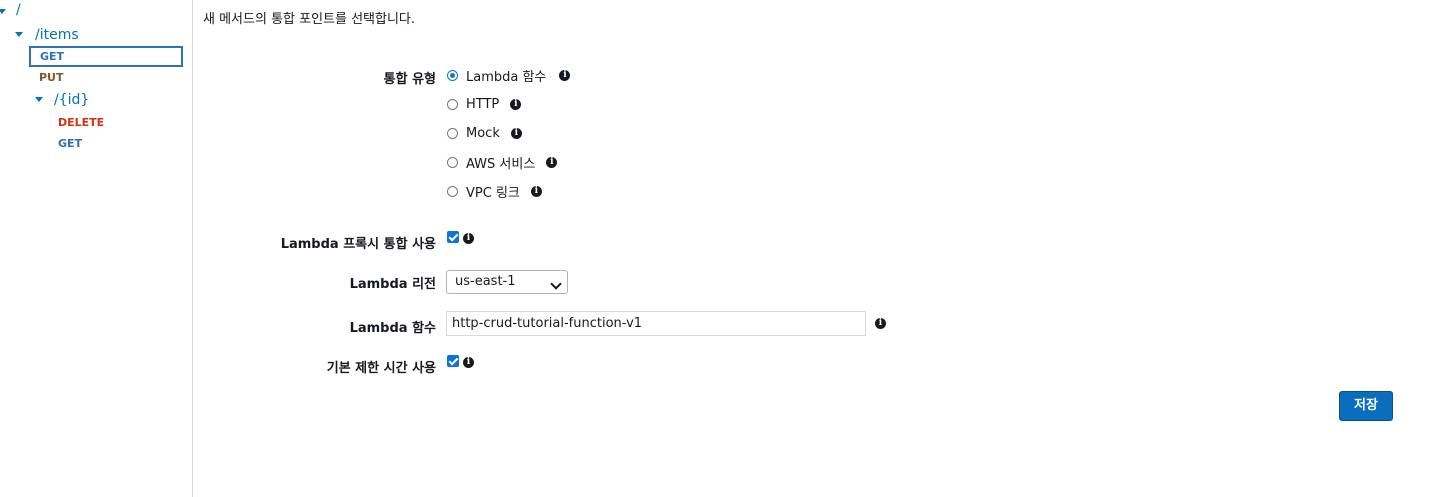 The image size is (1434, 497). I want to click on tree-root-path: /, so click(18, 10).